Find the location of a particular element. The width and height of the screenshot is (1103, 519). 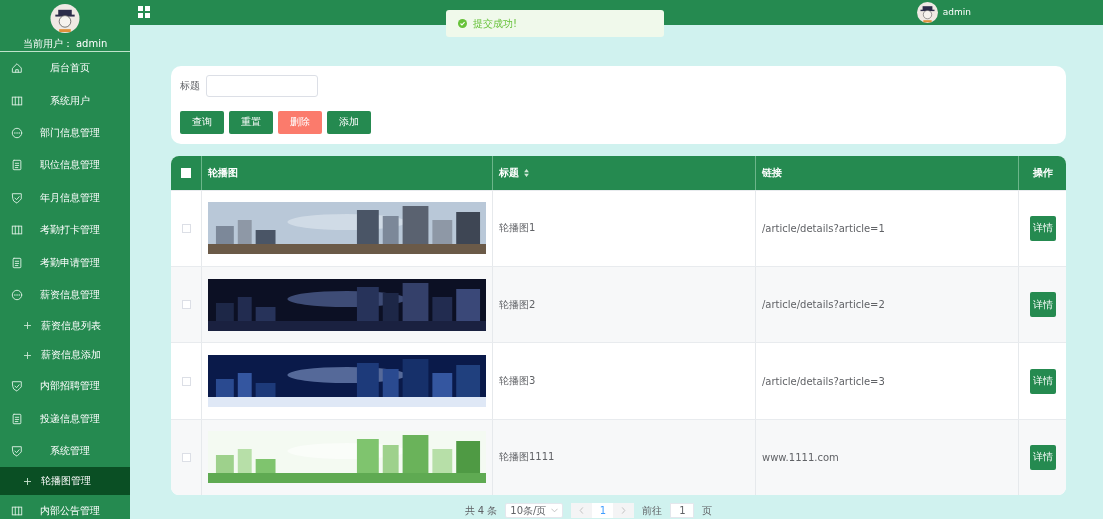

sidebar-item: 系统管理 is located at coordinates (65, 451).